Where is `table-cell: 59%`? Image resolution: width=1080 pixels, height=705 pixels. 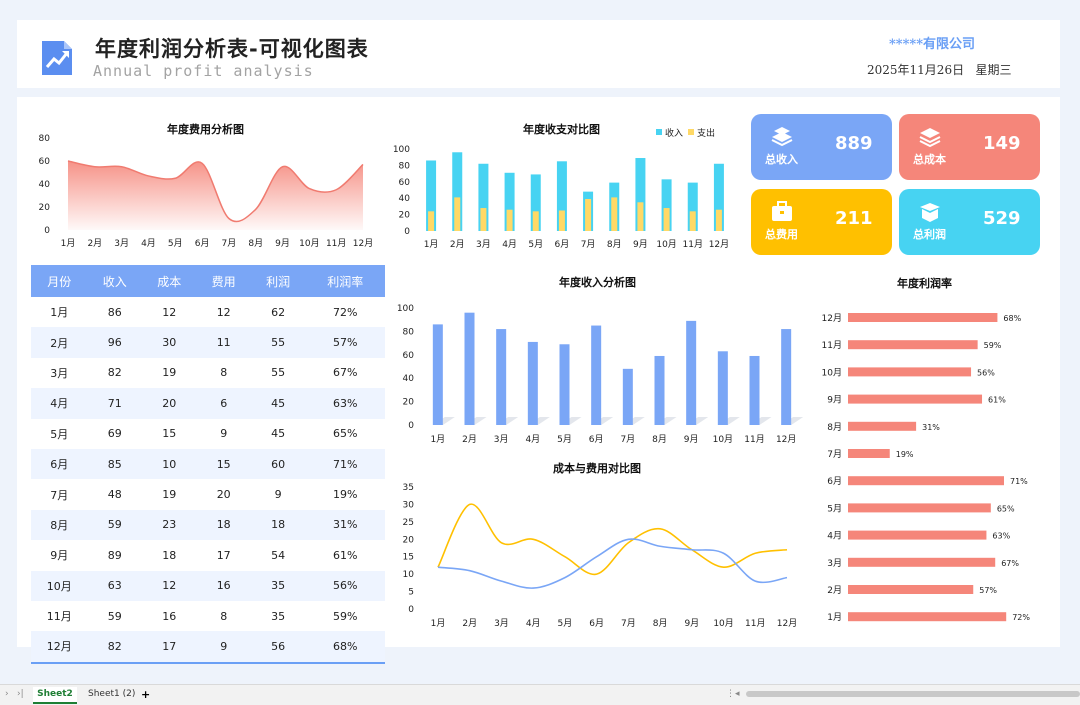 table-cell: 59% is located at coordinates (345, 616).